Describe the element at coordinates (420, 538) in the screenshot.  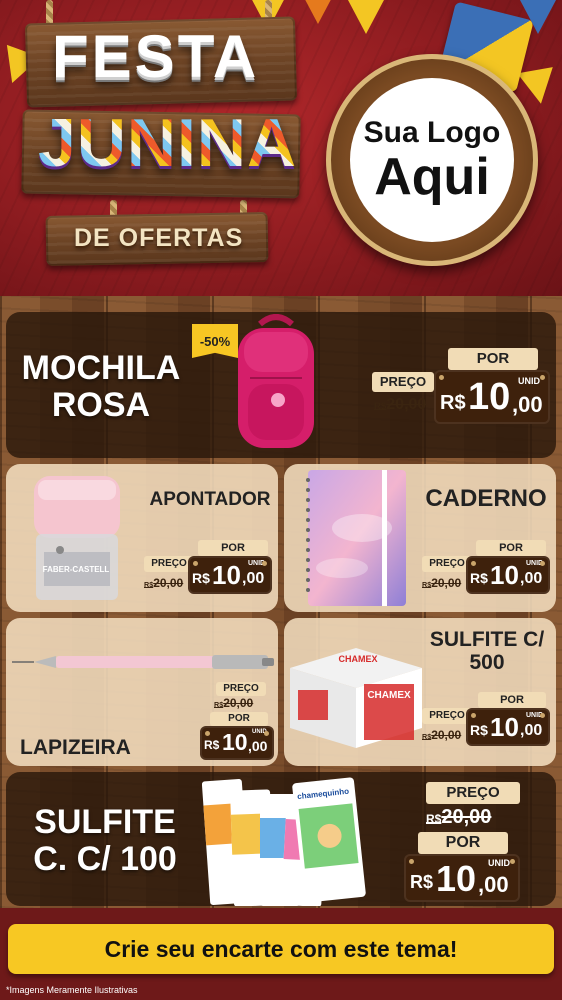
I see `product-card-caderno: CADERNO PREÇO R$20,00 POR R$ 10 ,00 UNID` at that location.